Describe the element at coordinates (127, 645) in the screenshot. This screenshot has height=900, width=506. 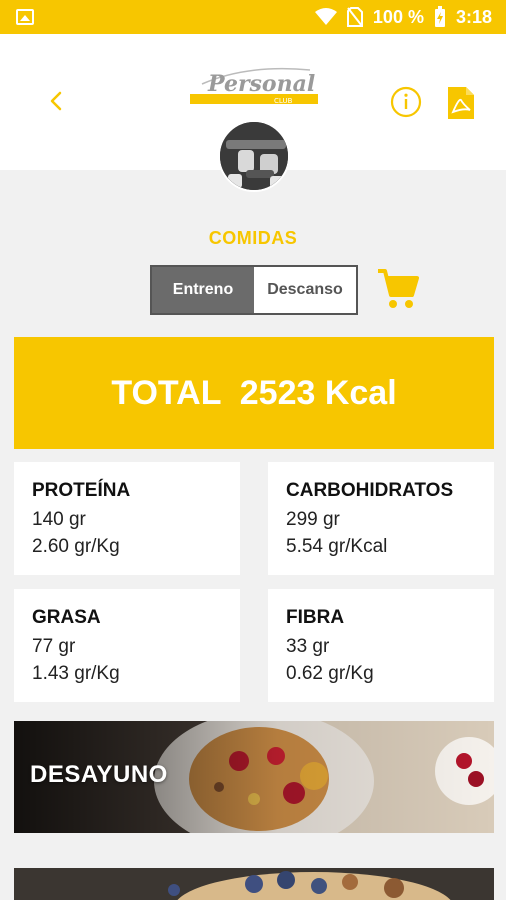
I see `macro-card-fat: GRASA 77 gr 1.43 gr/Kg` at that location.